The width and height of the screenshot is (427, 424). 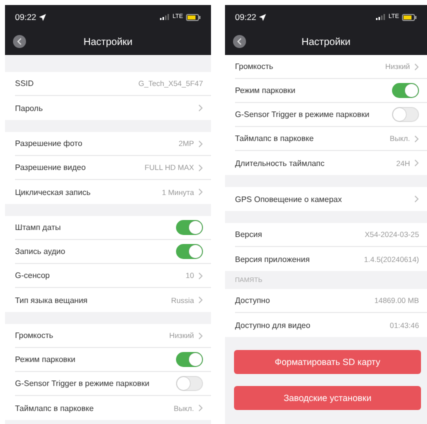 I want to click on setting-label: Длительность таймлапс, so click(x=280, y=163).